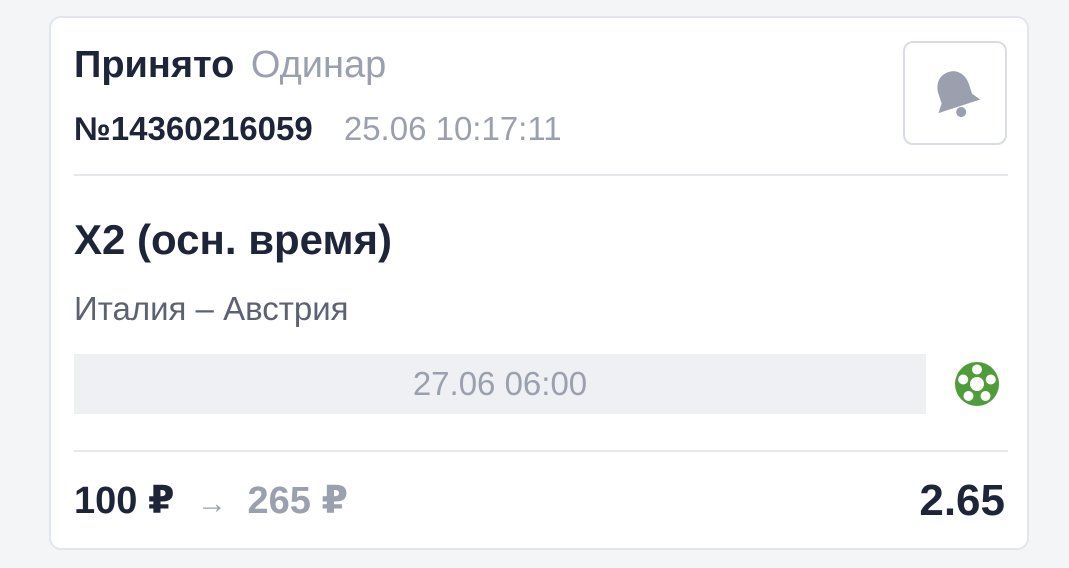 The width and height of the screenshot is (1069, 568). I want to click on arrow-right-icon: →, so click(211, 503).